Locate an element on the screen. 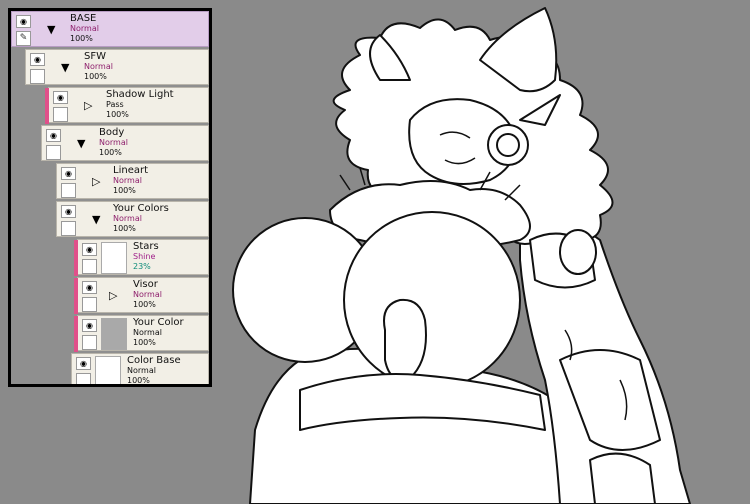 The height and width of the screenshot is (504, 750). layer-name: Color Base is located at coordinates (154, 360).